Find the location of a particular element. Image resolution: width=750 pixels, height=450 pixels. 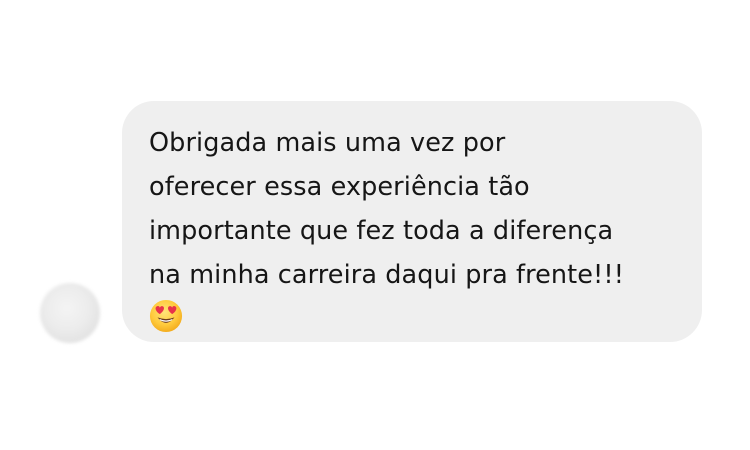

message-line: na minha carreira daqui pra frente!!! is located at coordinates (387, 275).